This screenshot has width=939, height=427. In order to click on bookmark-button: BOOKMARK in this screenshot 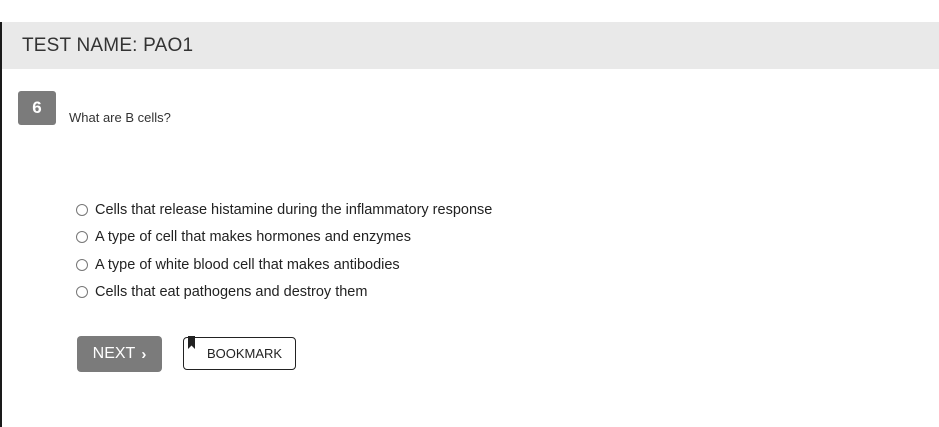, I will do `click(239, 353)`.